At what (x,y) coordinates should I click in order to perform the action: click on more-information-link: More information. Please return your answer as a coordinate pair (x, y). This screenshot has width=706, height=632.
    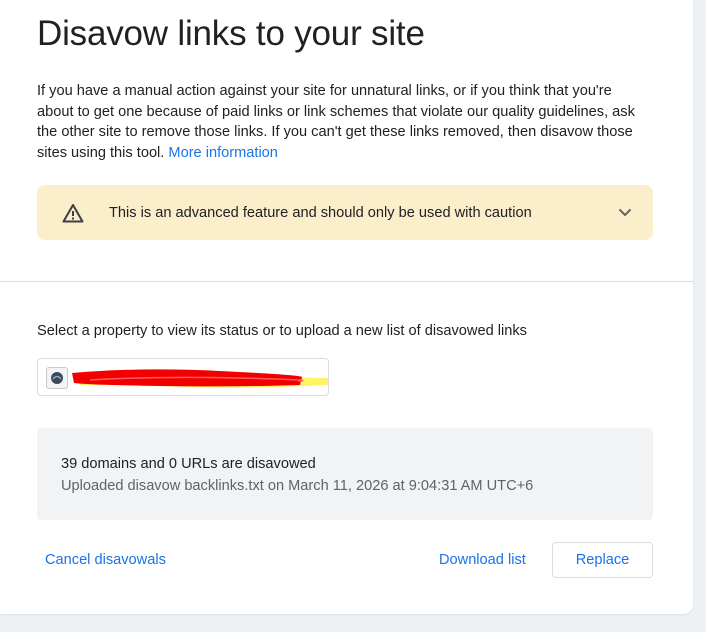
    Looking at the image, I should click on (223, 153).